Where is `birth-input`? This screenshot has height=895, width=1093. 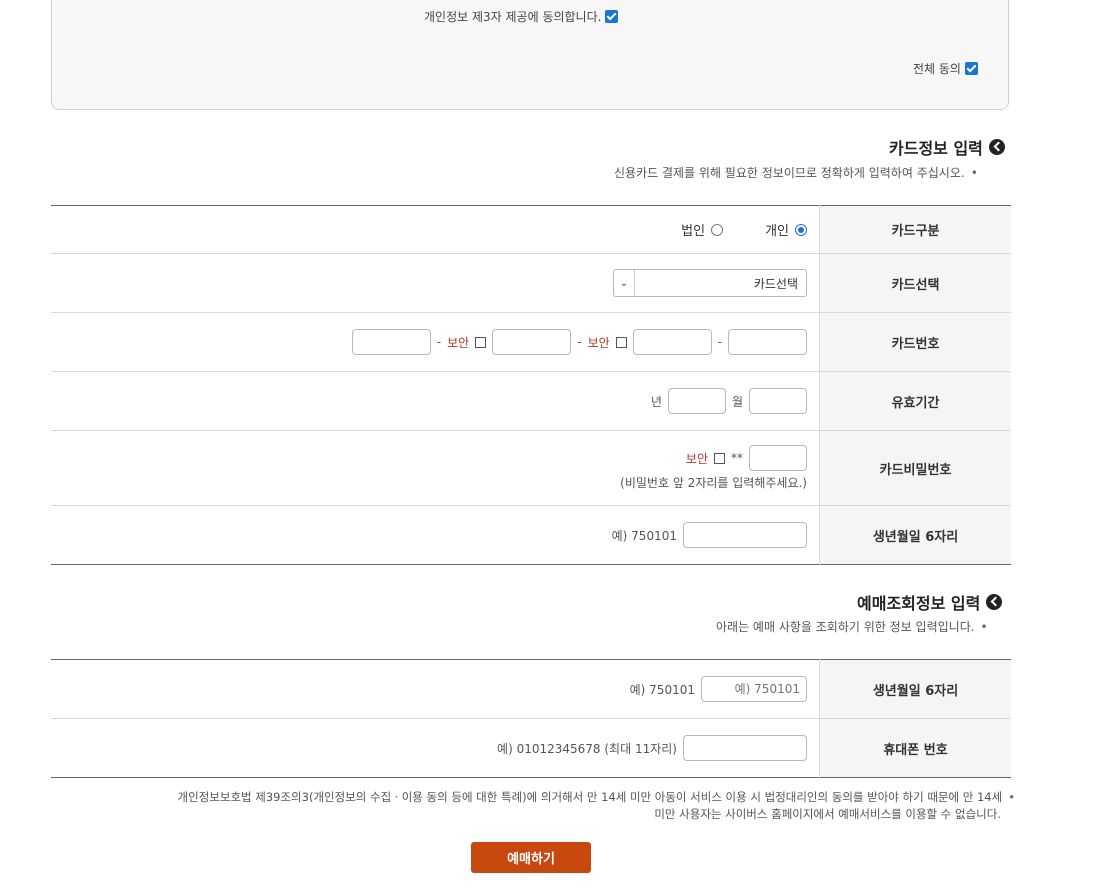 birth-input is located at coordinates (745, 535).